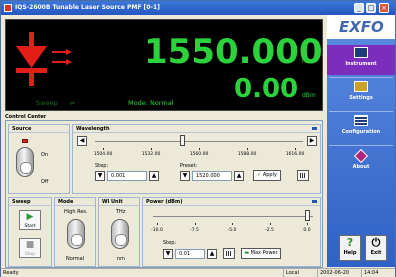 Image resolution: width=396 pixels, height=277 pixels. Describe the element at coordinates (239, 176) in the screenshot. I see `preset-up-button: ▲` at that location.